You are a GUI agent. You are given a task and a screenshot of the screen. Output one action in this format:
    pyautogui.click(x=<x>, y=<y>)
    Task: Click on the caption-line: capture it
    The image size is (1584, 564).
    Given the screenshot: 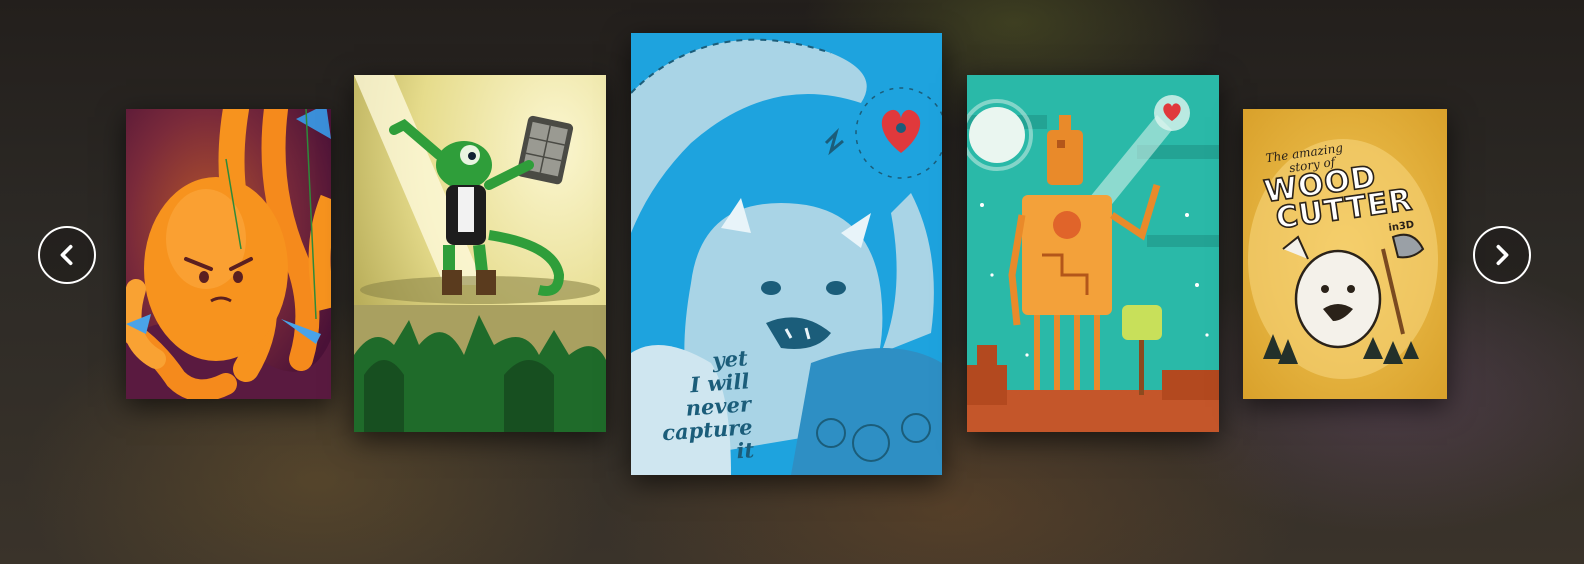 What is the action you would take?
    pyautogui.click(x=708, y=439)
    